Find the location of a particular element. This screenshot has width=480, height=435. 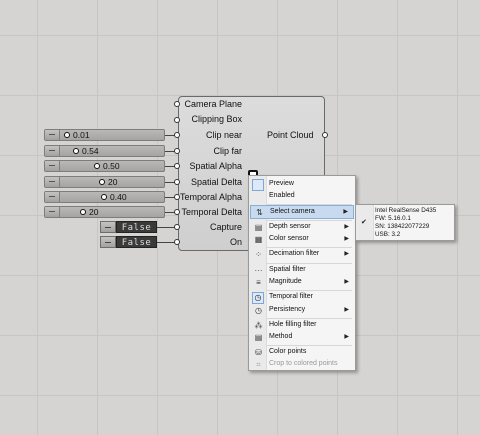

input-temporal-delta: Temporal Delta is located at coordinates (211, 212).